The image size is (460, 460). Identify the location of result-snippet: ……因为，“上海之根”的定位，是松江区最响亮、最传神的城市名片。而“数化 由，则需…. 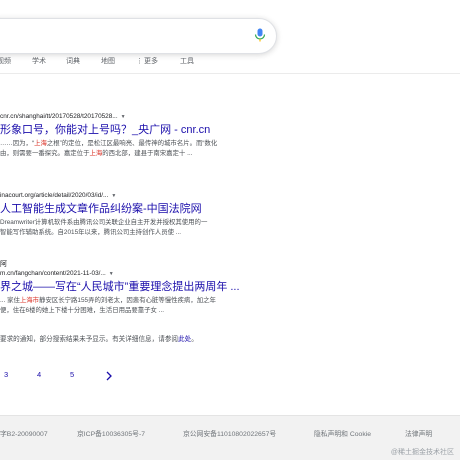
(135, 149).